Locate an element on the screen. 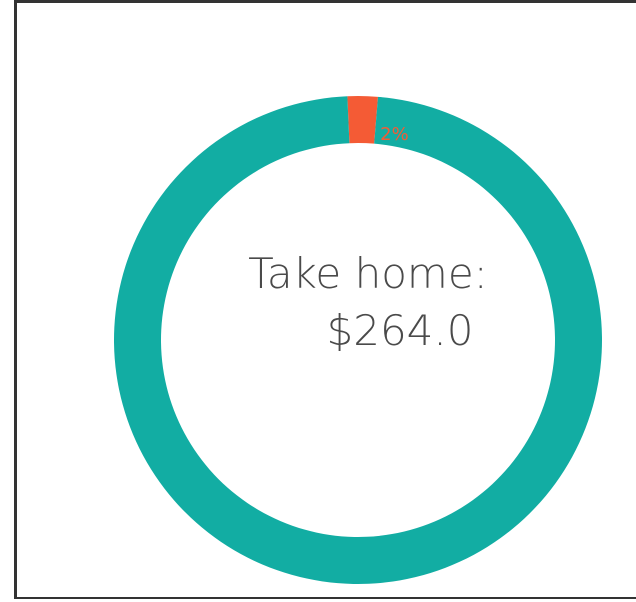 This screenshot has width=636, height=602. take-home-label: Take home: is located at coordinates (368, 273).